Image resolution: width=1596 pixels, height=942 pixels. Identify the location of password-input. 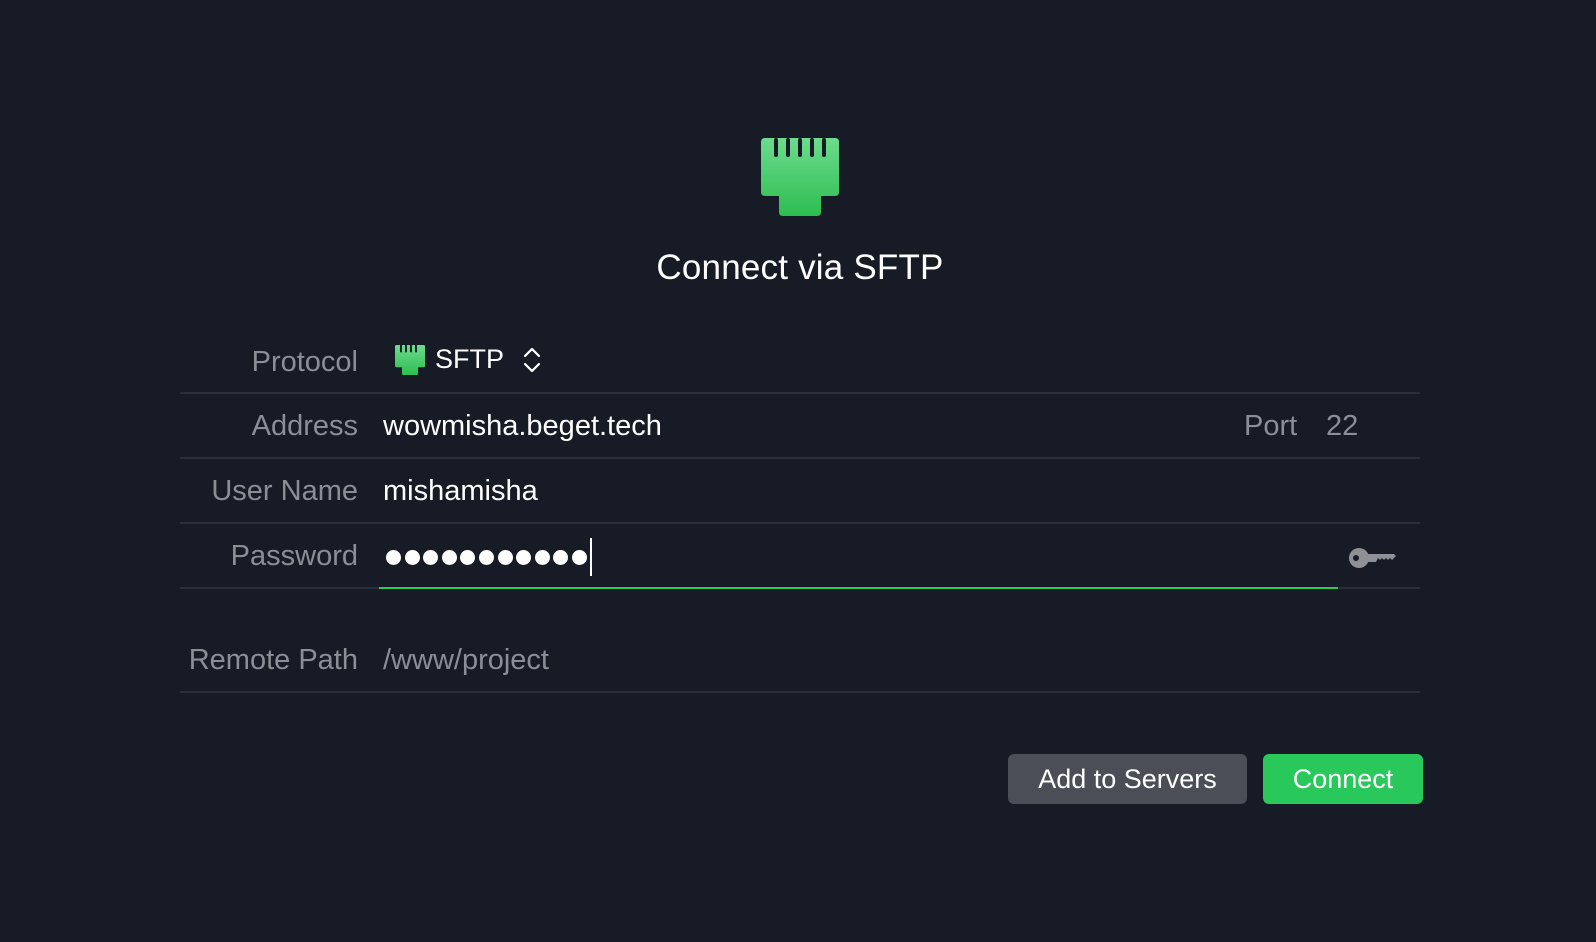
(489, 557).